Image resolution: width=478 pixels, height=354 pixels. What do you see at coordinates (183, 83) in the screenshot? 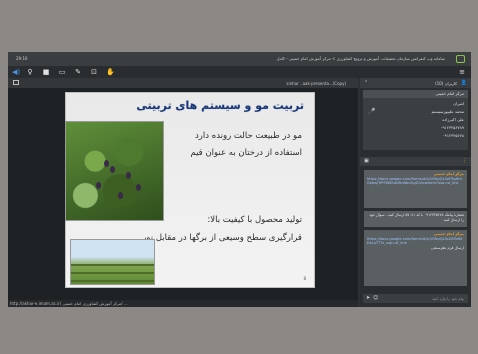
I see `stage-header: sinhar ..aak-presenta...(Copy)` at bounding box center [183, 83].